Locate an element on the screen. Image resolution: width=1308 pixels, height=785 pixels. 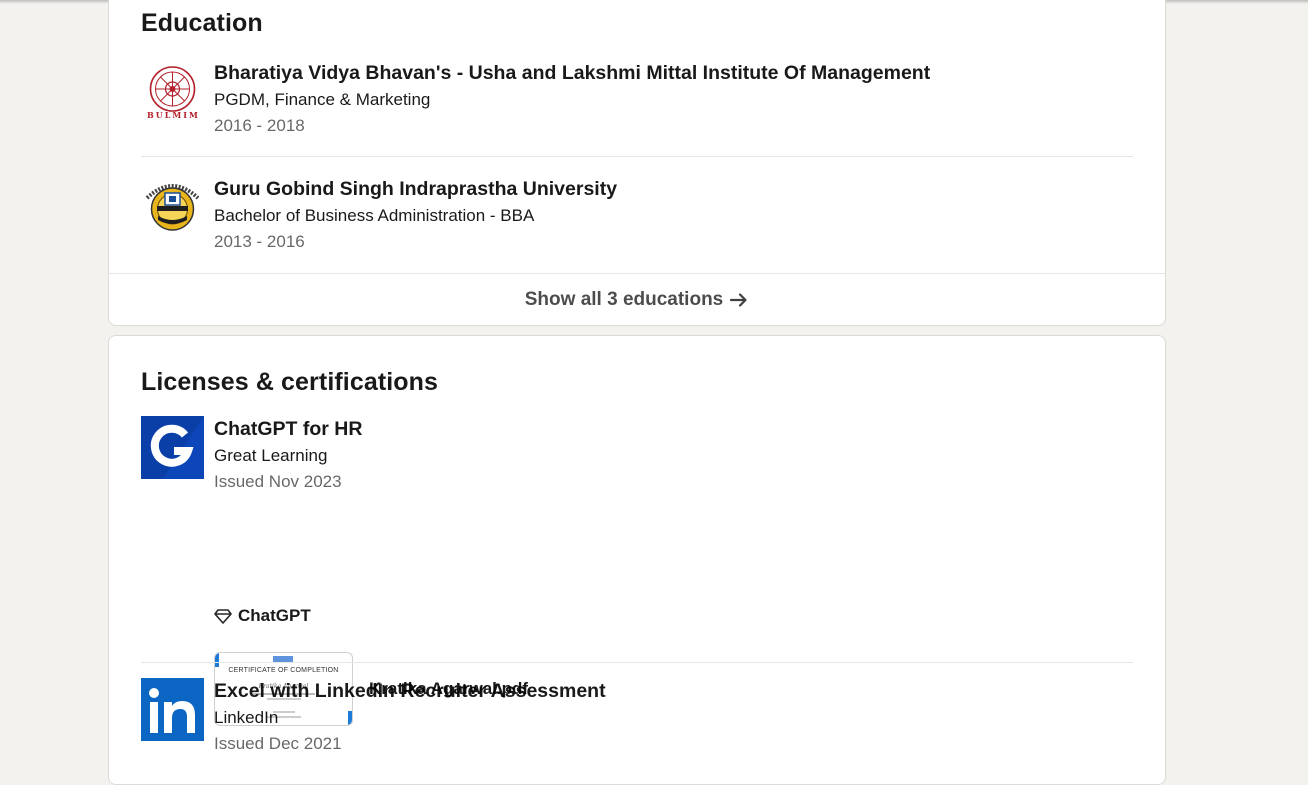
show-all-educations-button: Show all 3 educations is located at coordinates (637, 300).